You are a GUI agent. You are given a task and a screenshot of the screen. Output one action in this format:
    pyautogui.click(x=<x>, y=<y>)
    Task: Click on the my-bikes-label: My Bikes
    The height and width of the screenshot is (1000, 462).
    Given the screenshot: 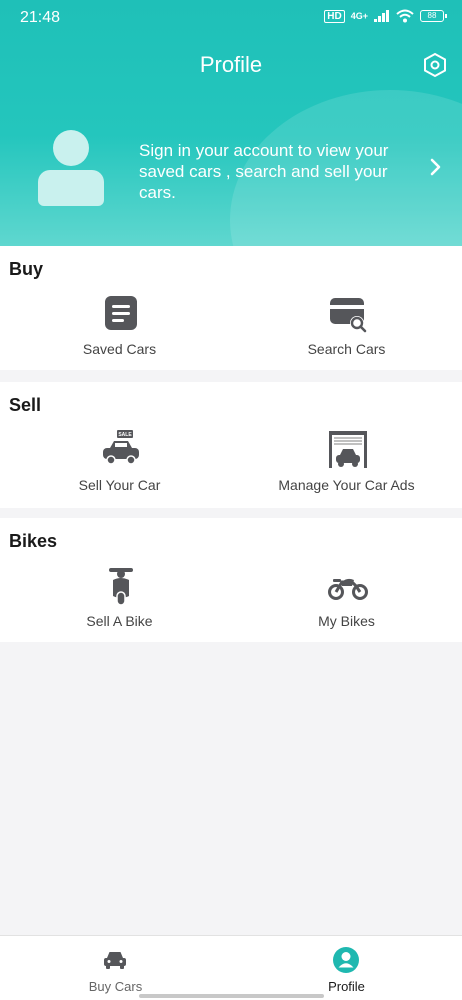 What is the action you would take?
    pyautogui.click(x=346, y=621)
    